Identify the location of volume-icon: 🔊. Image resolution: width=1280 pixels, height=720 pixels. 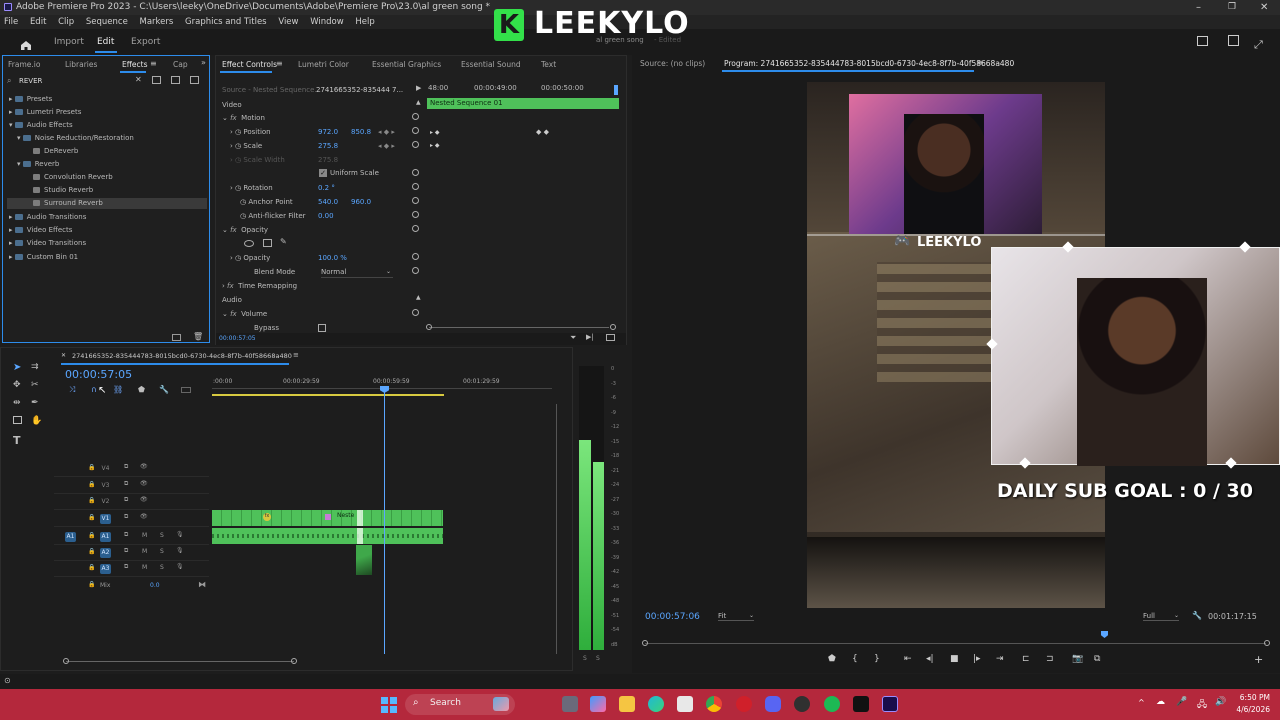
(1220, 702).